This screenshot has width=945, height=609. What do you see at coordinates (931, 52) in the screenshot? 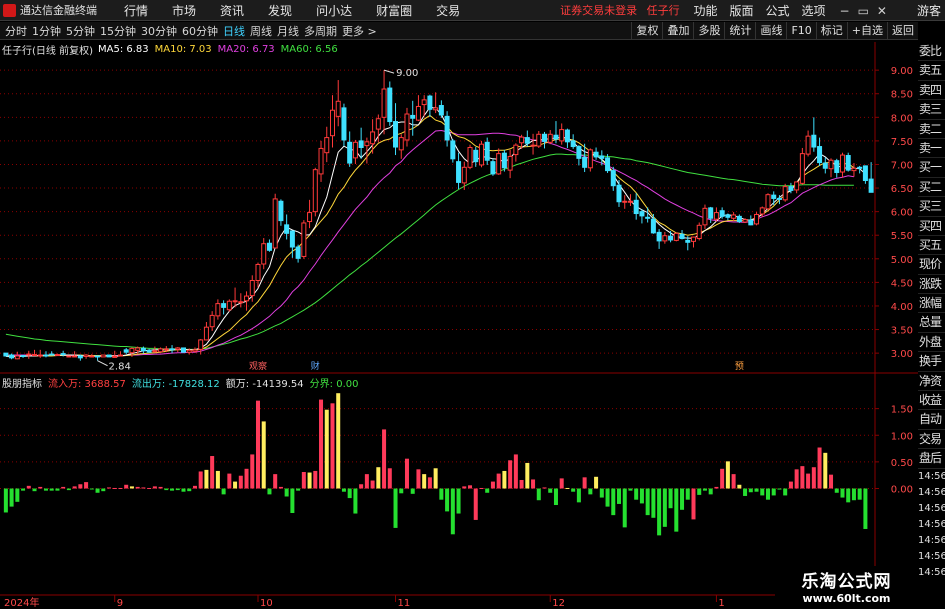
I see `sidebar-item-bid-ratio: 委比` at bounding box center [931, 52].